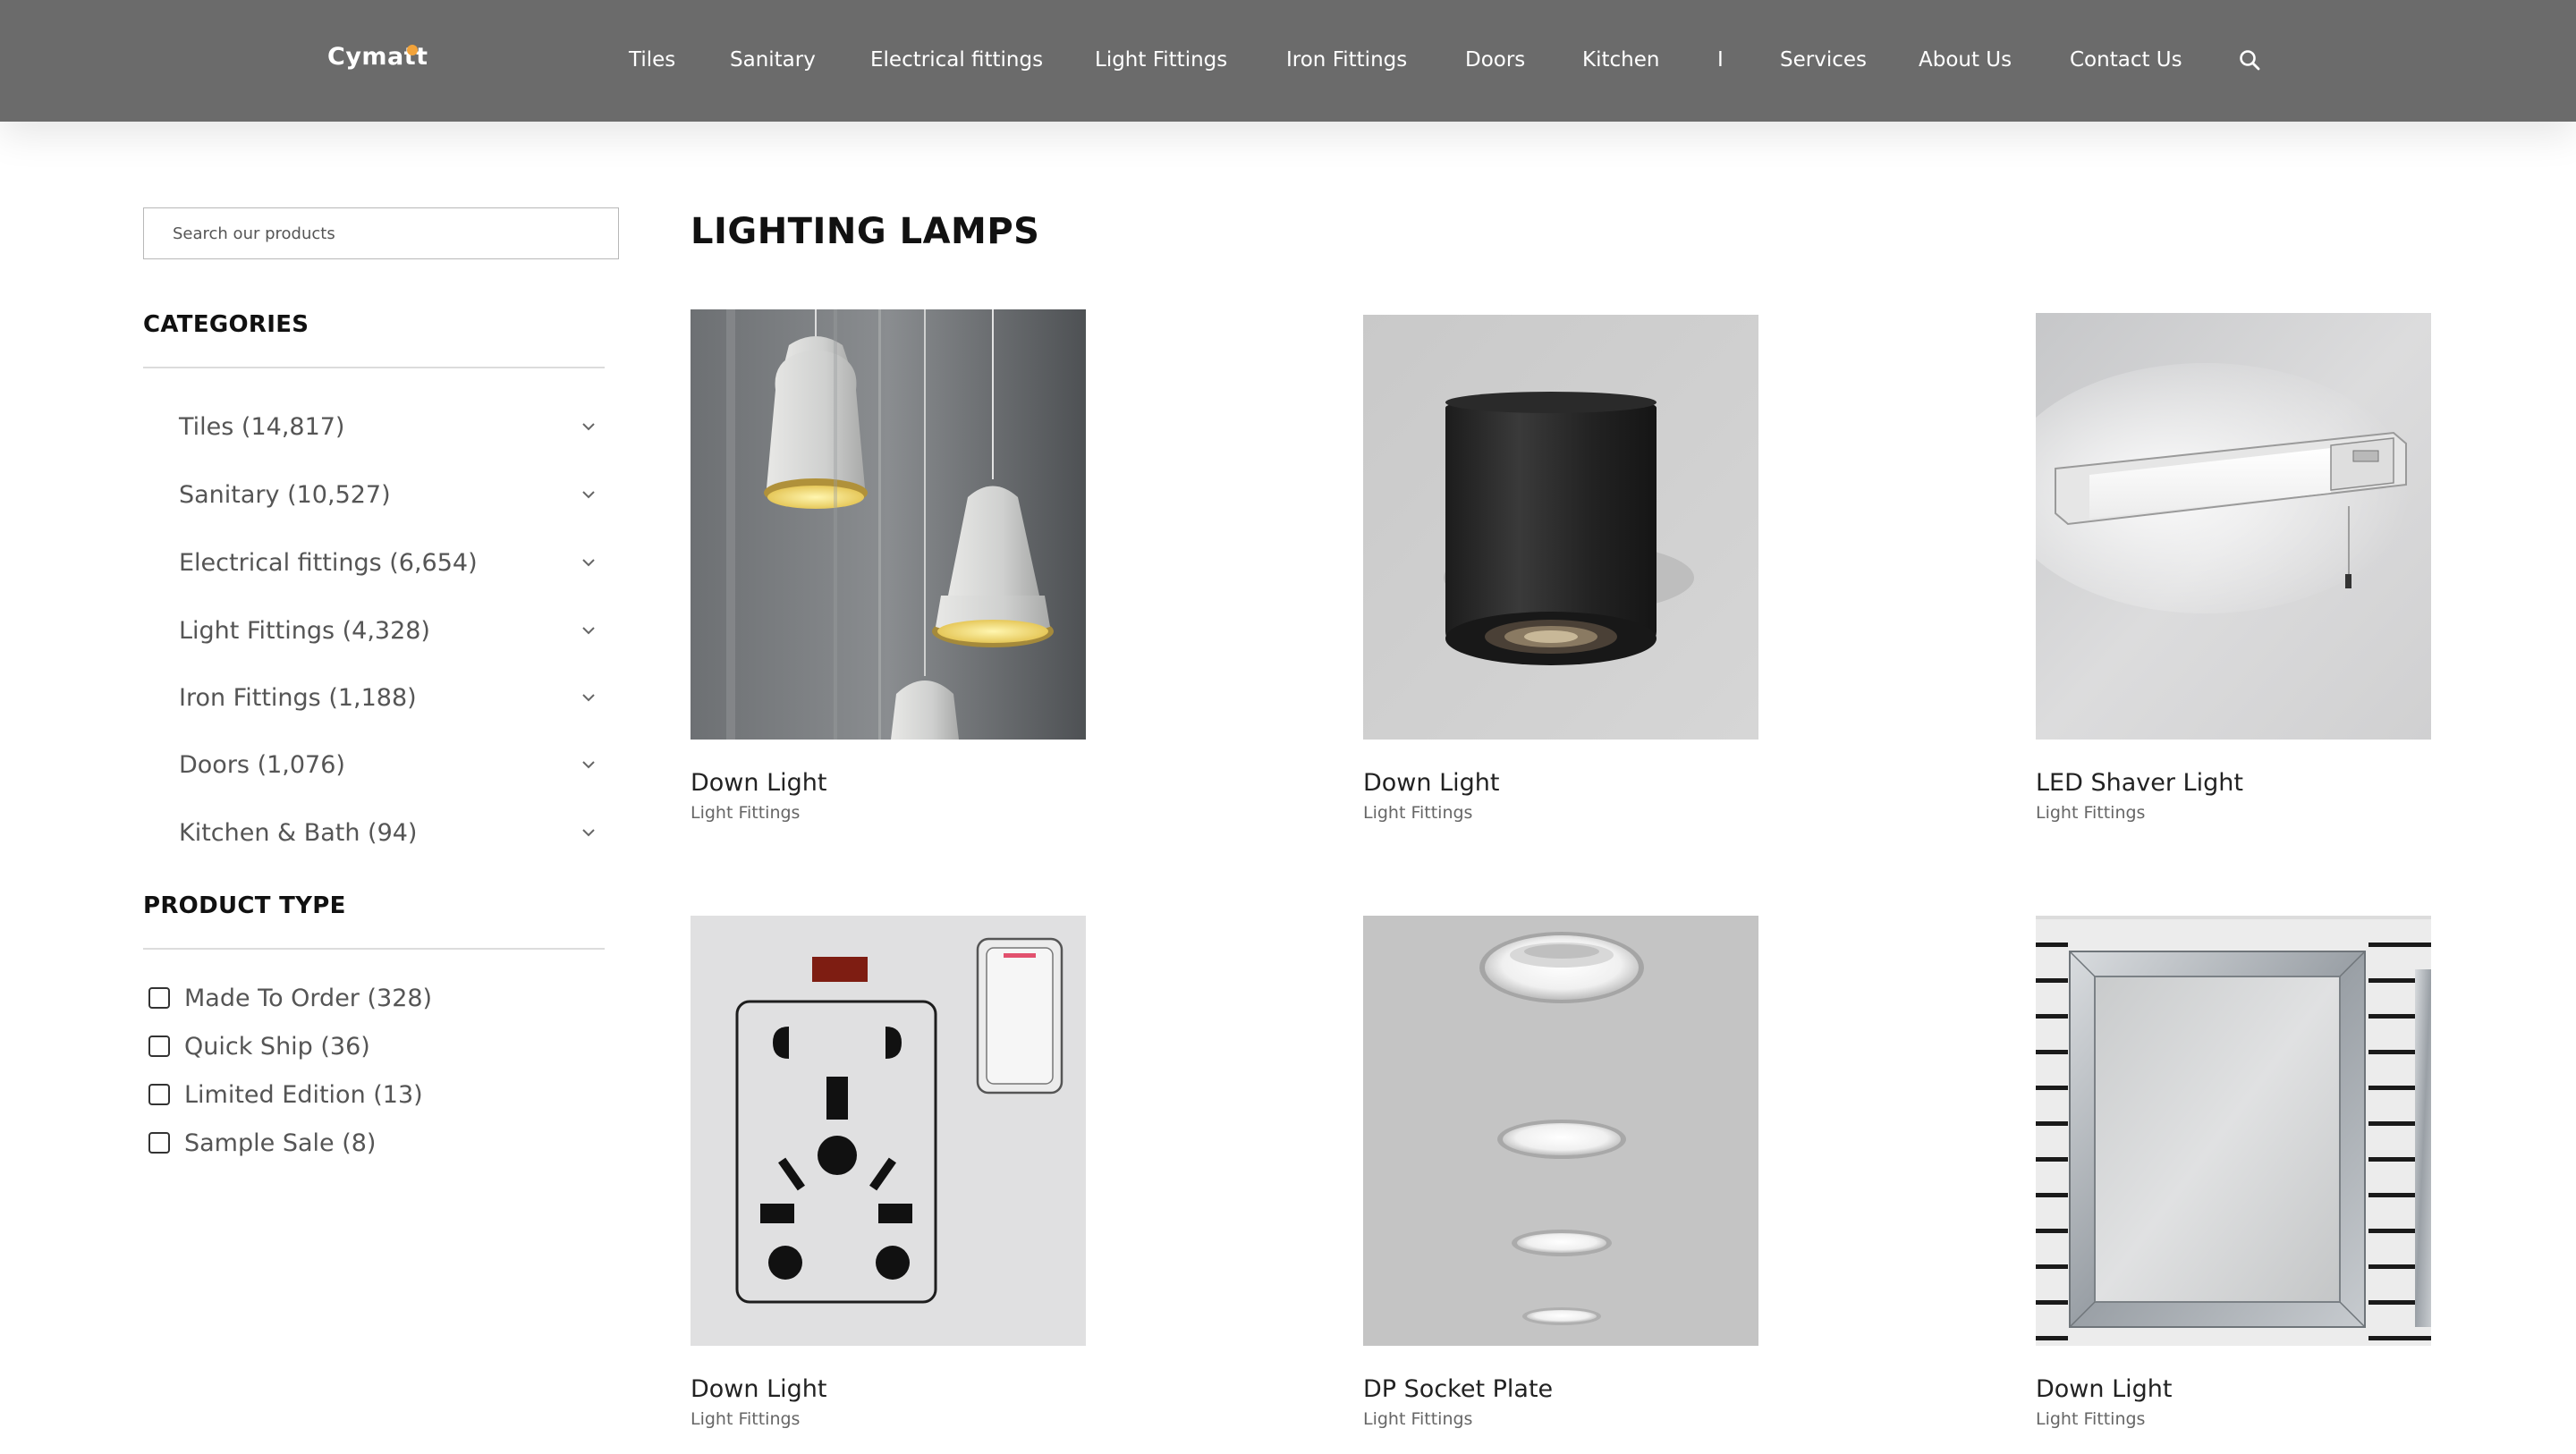 Image resolution: width=2576 pixels, height=1454 pixels. I want to click on category-item-tiles: Tiles (14,817), so click(374, 428).